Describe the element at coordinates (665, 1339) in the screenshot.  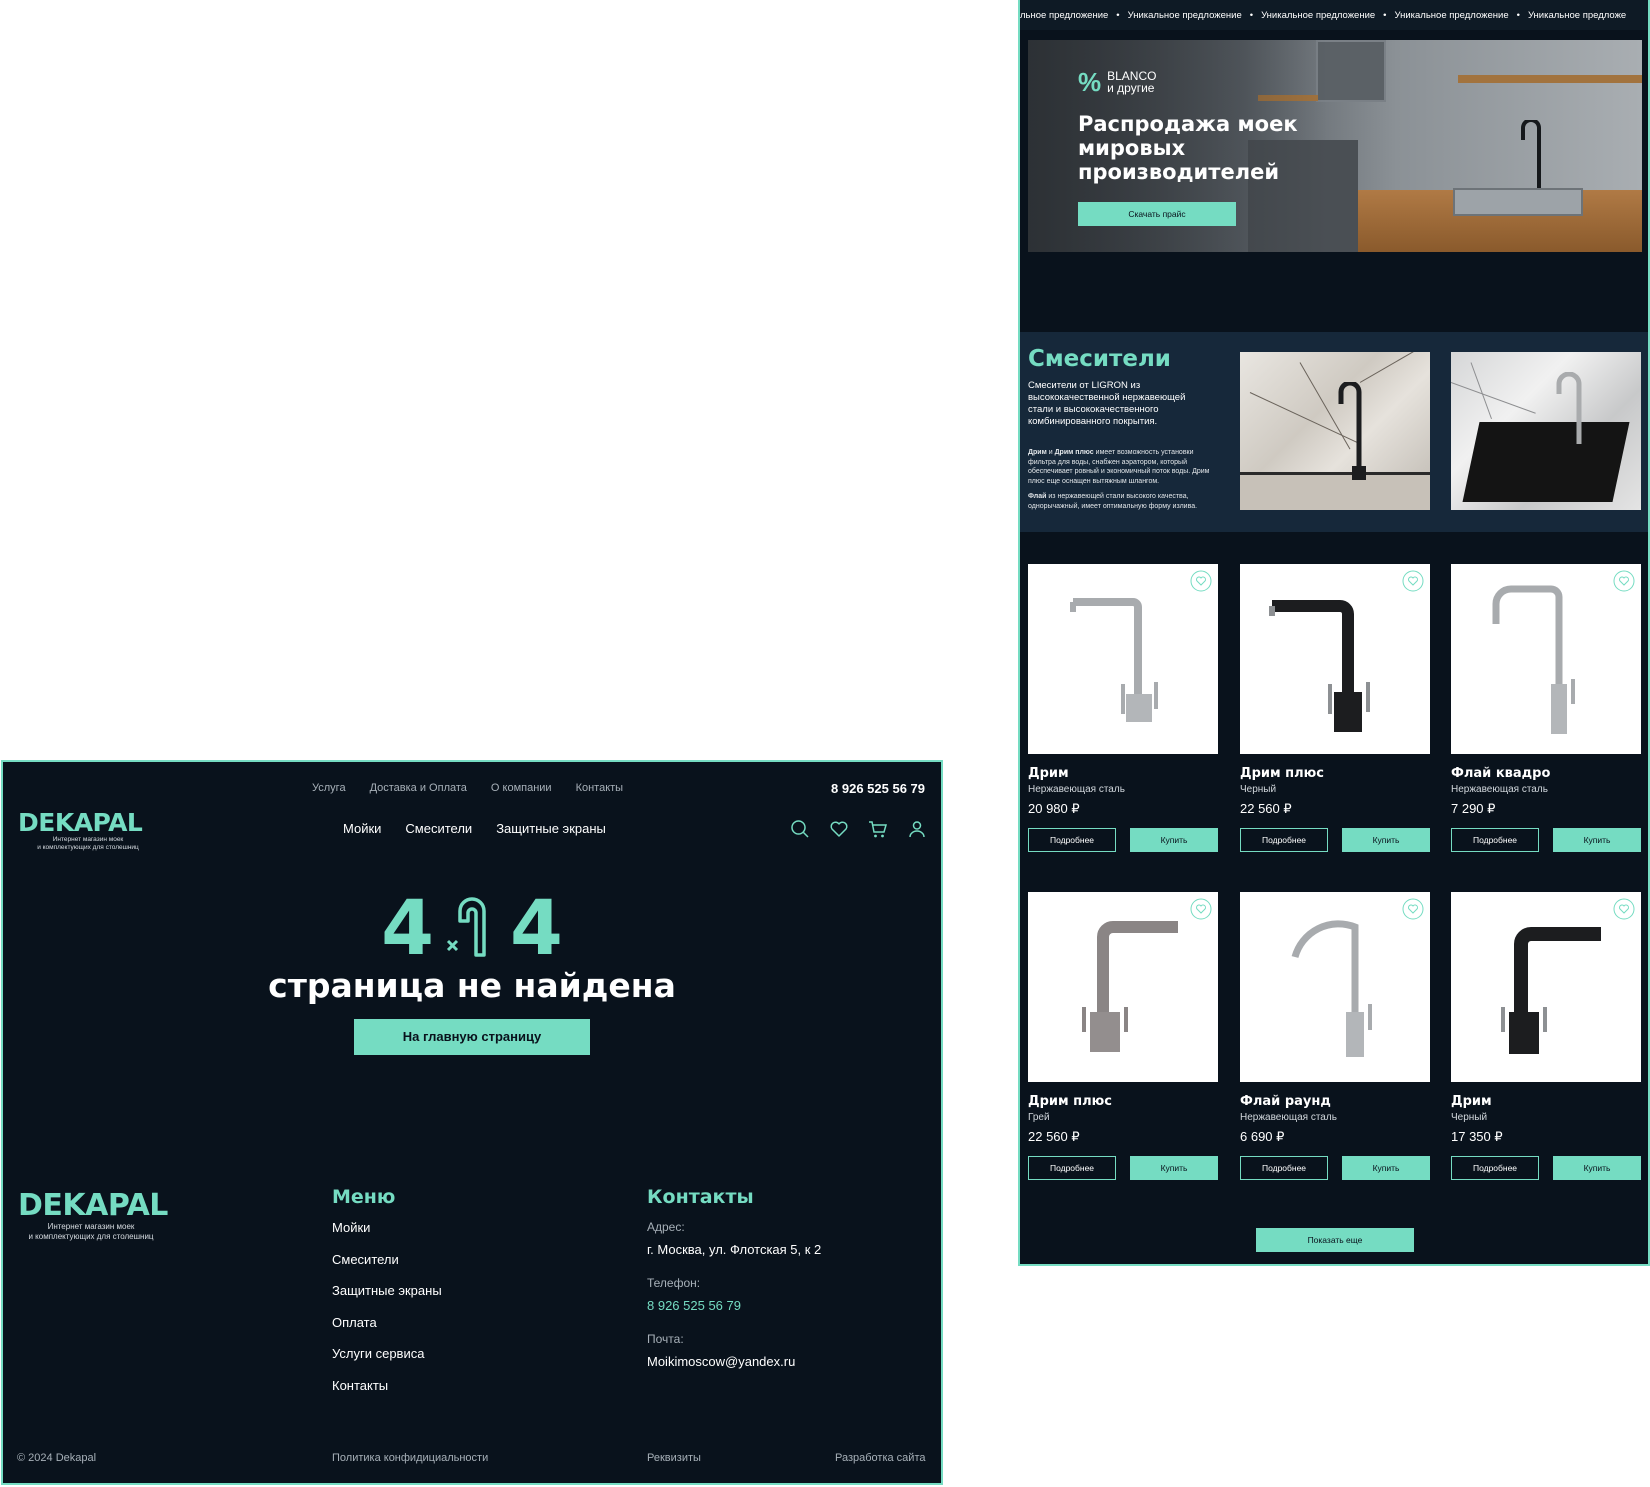
I see `mail-label: Почта:` at that location.